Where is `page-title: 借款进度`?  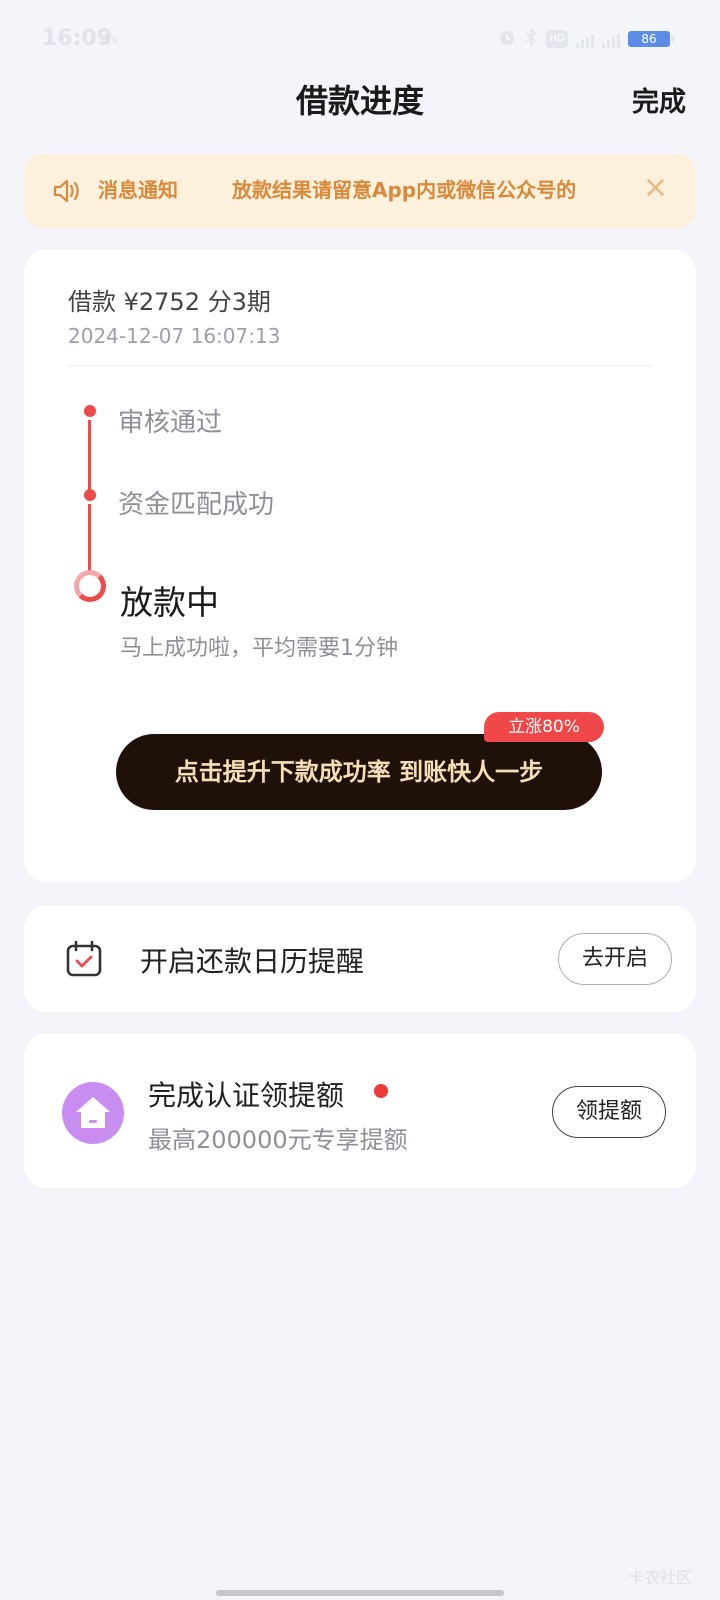 page-title: 借款进度 is located at coordinates (359, 101).